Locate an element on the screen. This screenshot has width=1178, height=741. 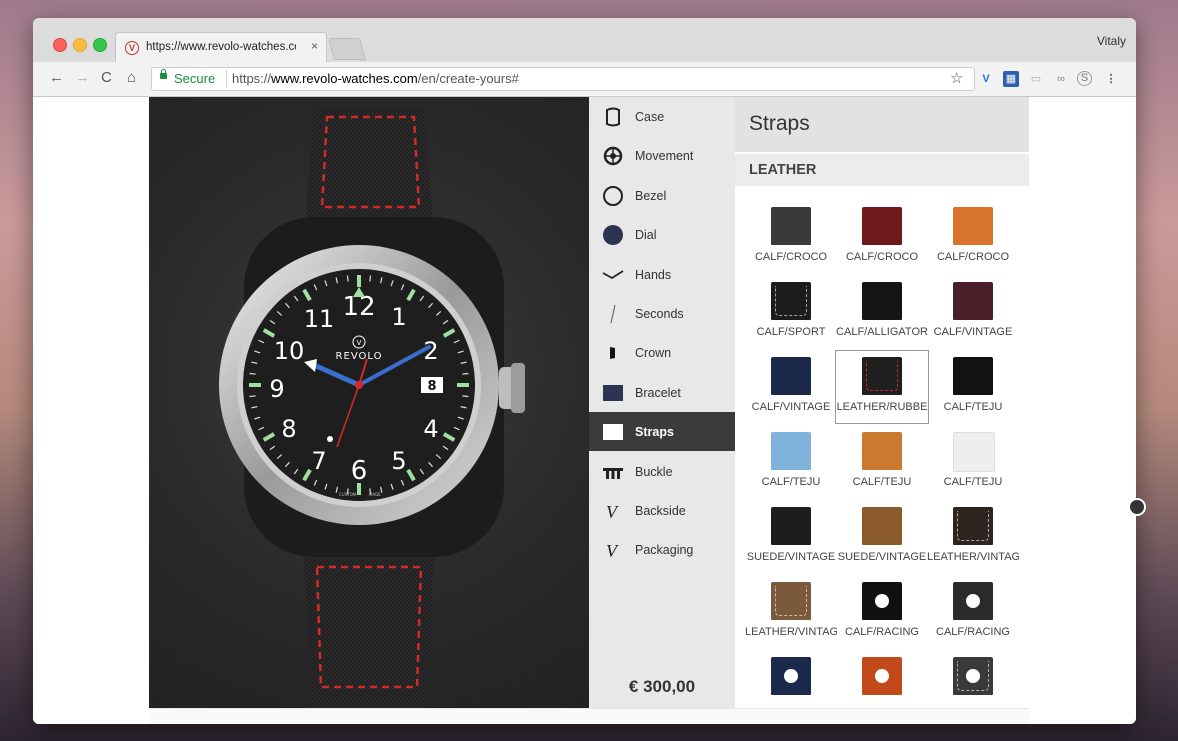
maximize-window-button is located at coordinates (100, 45).